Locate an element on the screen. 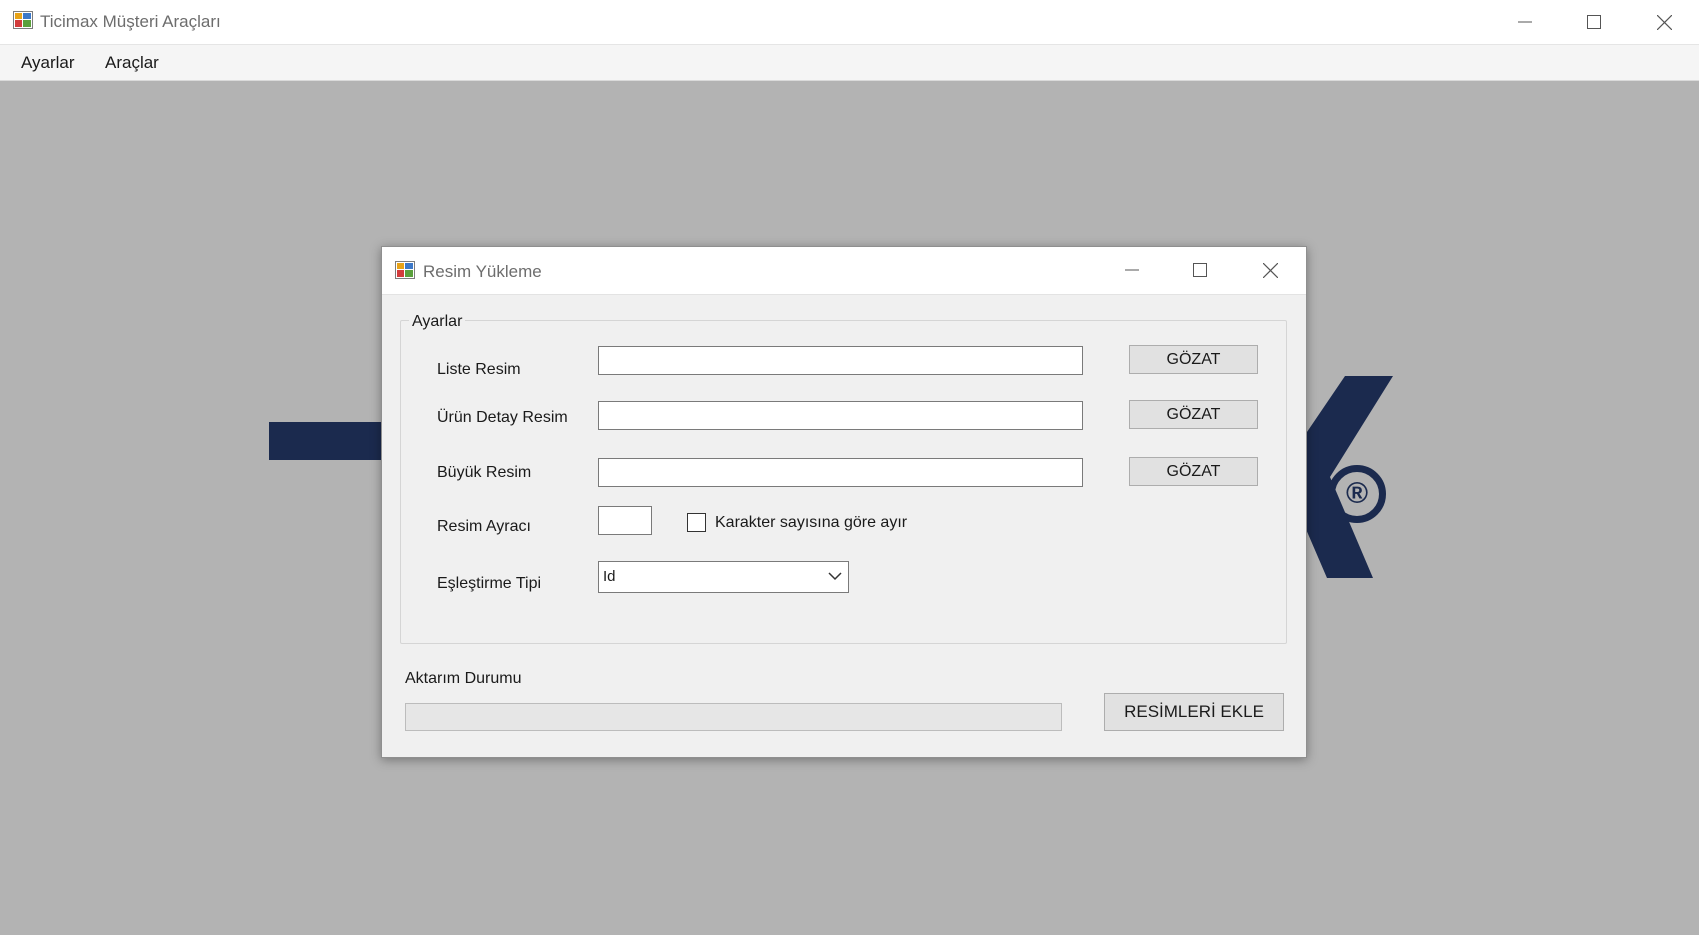 This screenshot has width=1699, height=935. dialog-titlebar: Resim Yükleme is located at coordinates (844, 271).